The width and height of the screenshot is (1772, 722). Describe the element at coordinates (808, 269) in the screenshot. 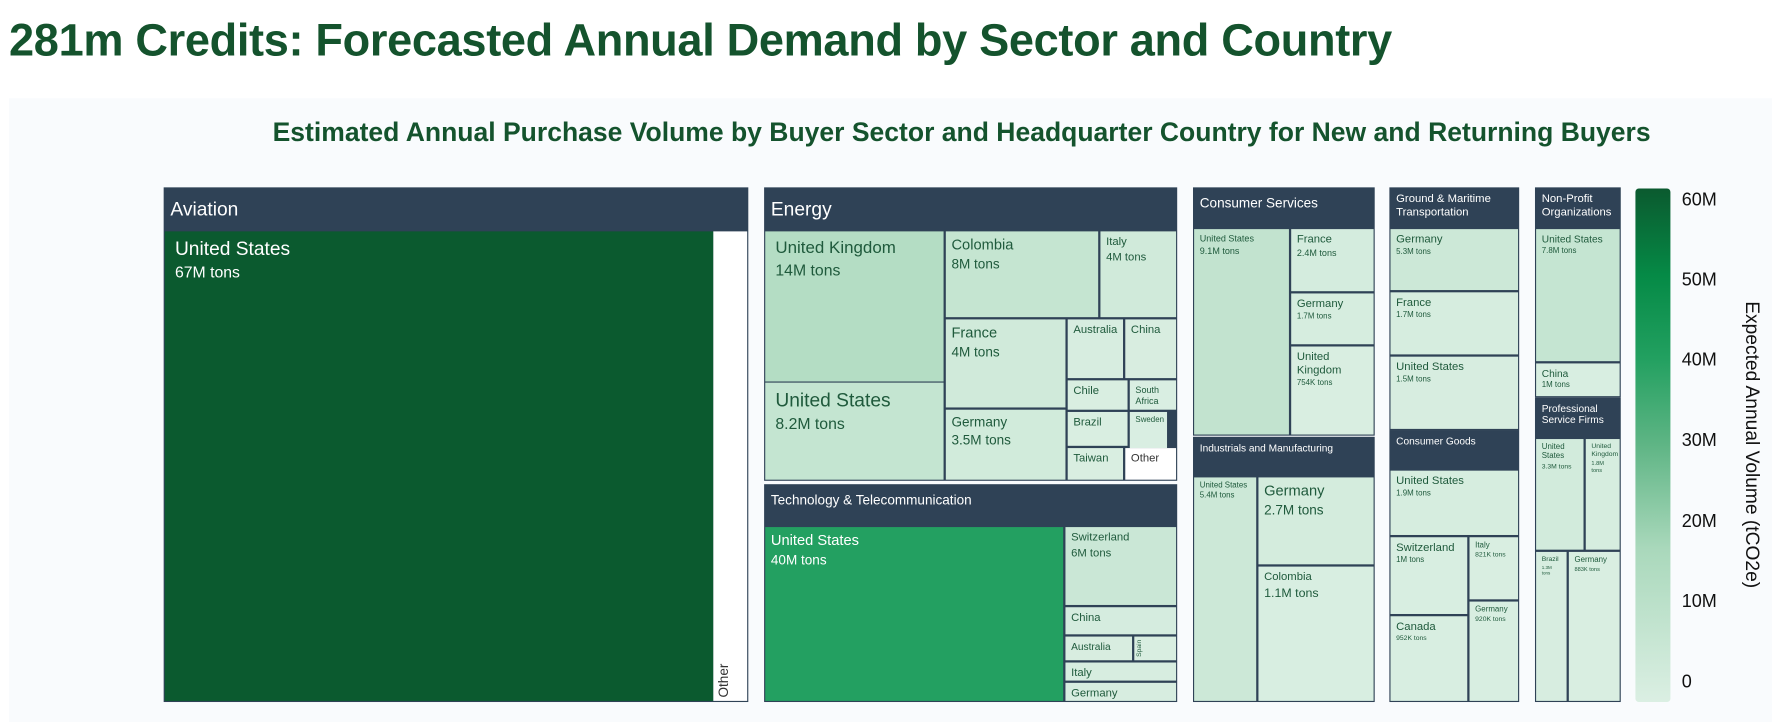

I see `cell-value: 14M tons` at that location.